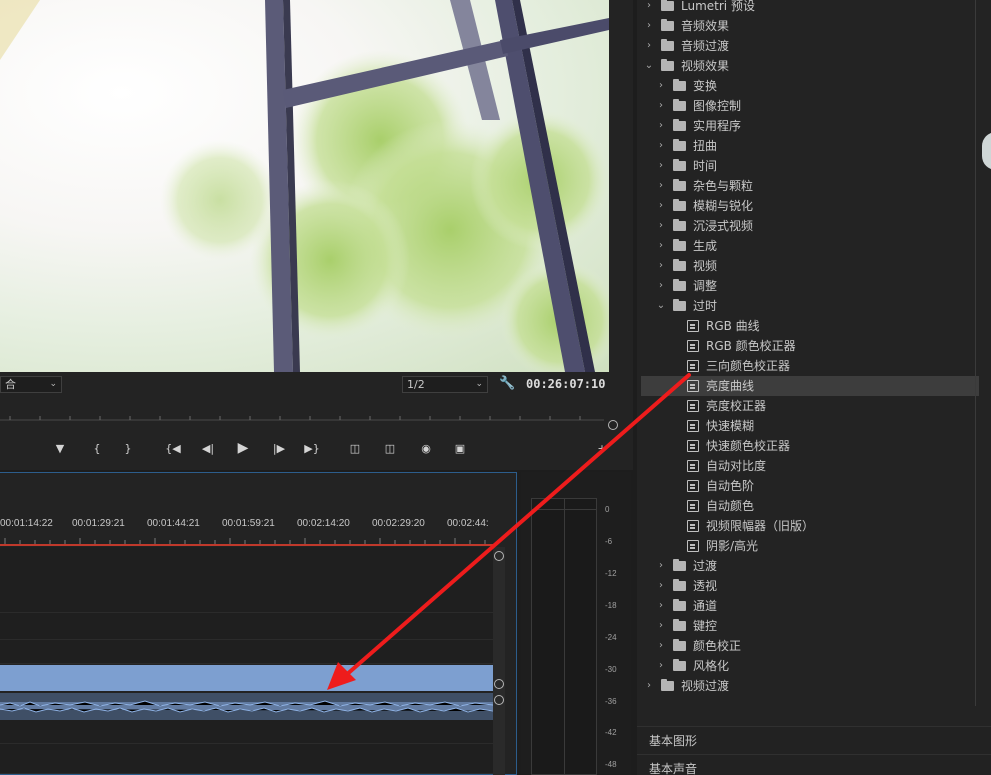 Image resolution: width=991 pixels, height=775 pixels. I want to click on effect-item: 自动色阶, so click(810, 486).